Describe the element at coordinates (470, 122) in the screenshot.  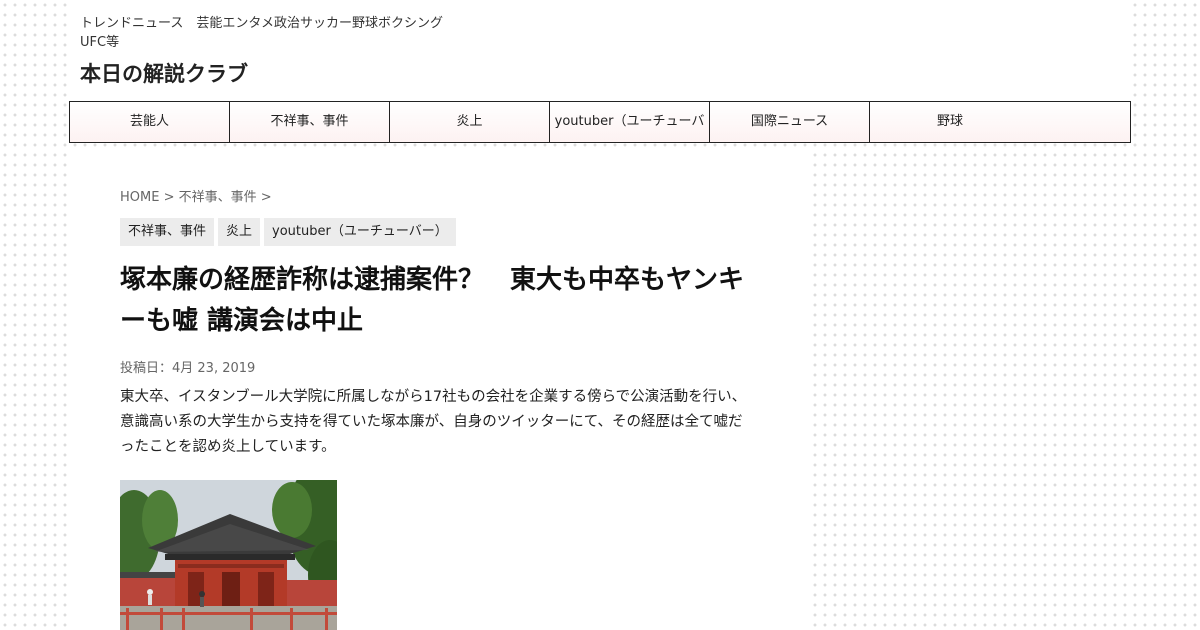
I see `nav-item-flaming: 炎上` at that location.